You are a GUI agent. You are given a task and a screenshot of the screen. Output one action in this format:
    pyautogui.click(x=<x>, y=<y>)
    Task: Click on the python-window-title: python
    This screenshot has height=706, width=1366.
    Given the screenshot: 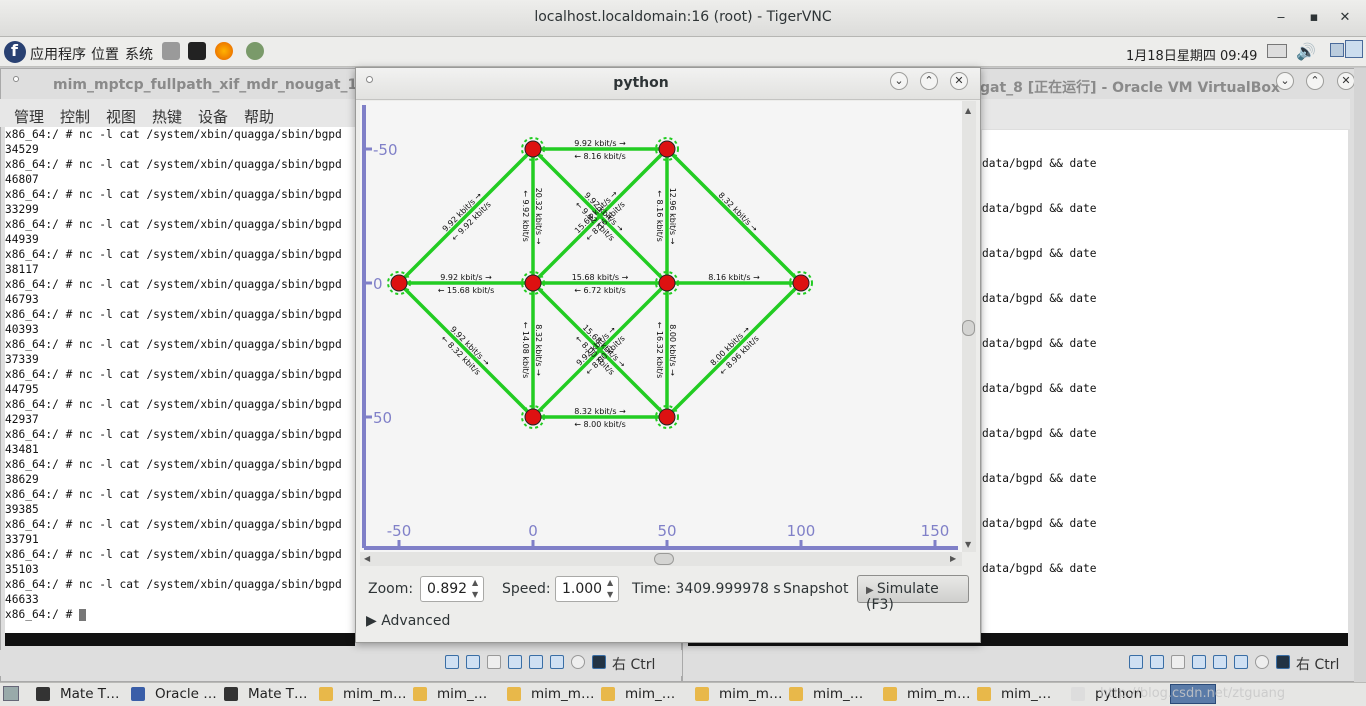 What is the action you would take?
    pyautogui.click(x=641, y=83)
    